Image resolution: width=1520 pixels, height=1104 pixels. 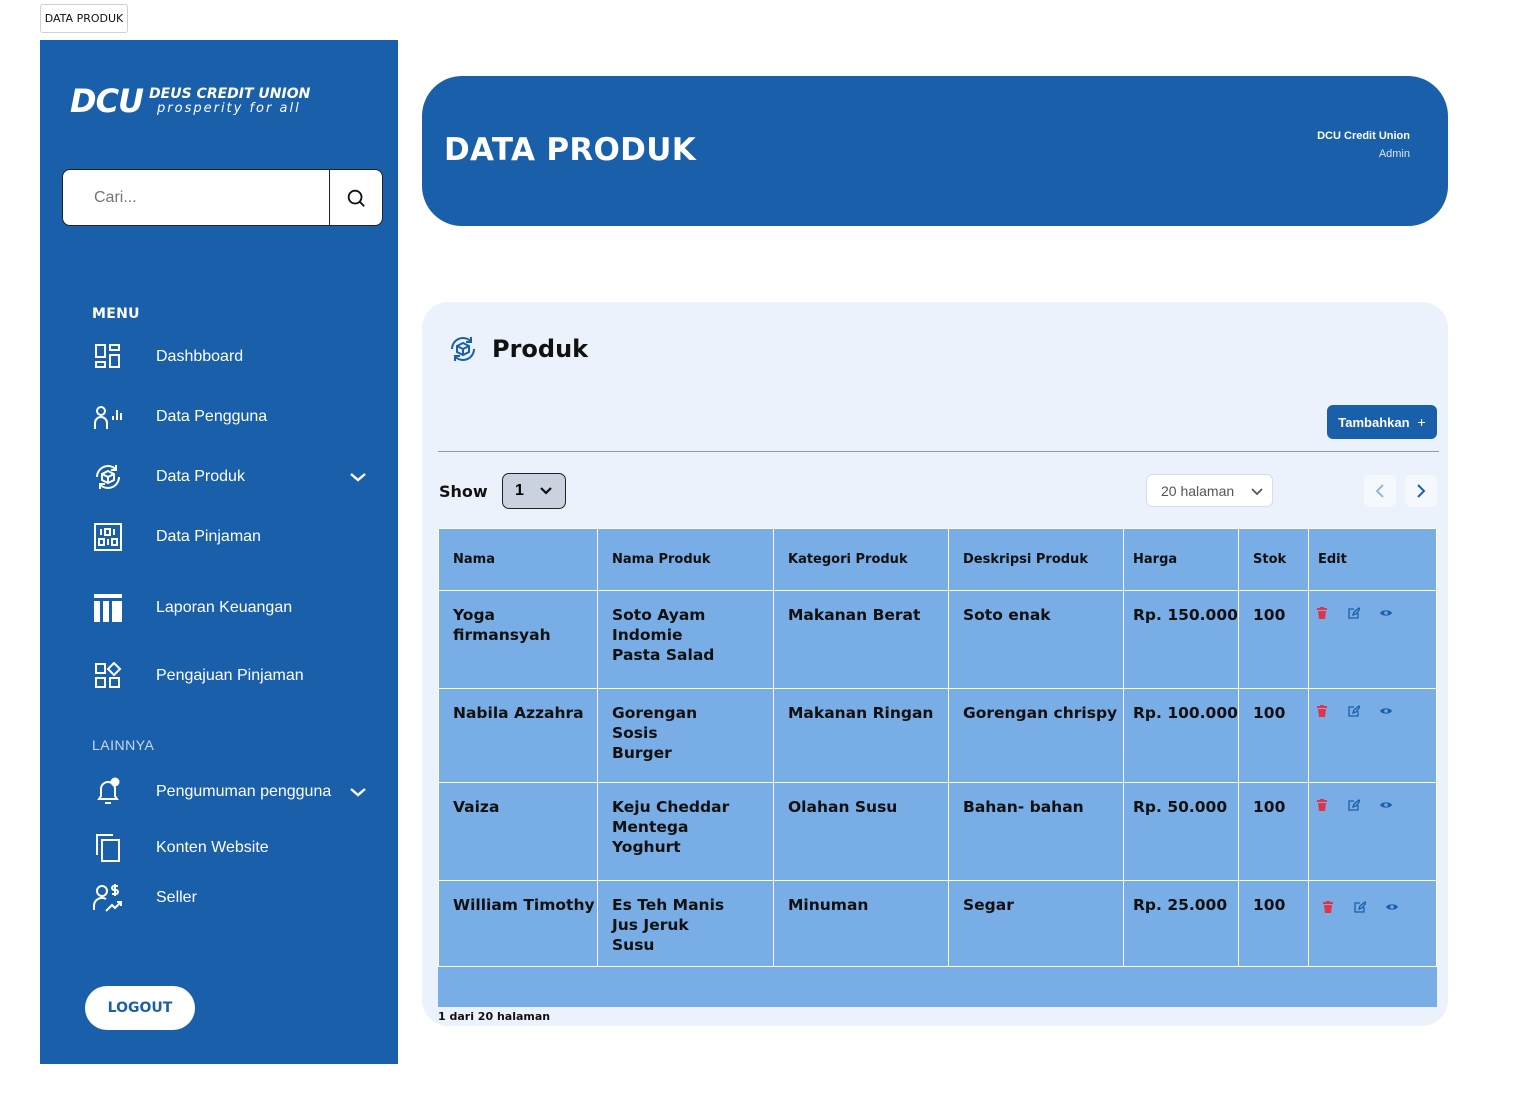 I want to click on sidebar-item-label: Pengumuman pengguna, so click(x=244, y=791).